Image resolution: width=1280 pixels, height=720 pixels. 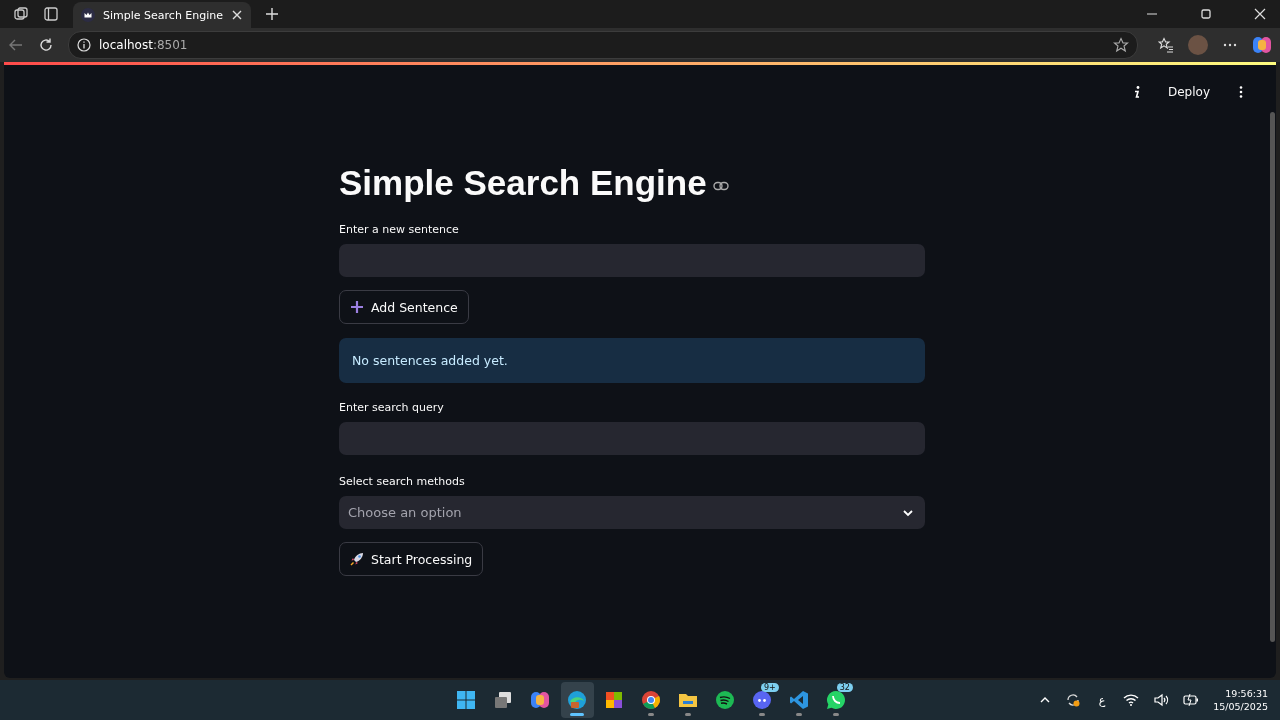 What do you see at coordinates (603, 45) in the screenshot?
I see `address-bar: localhost:8501` at bounding box center [603, 45].